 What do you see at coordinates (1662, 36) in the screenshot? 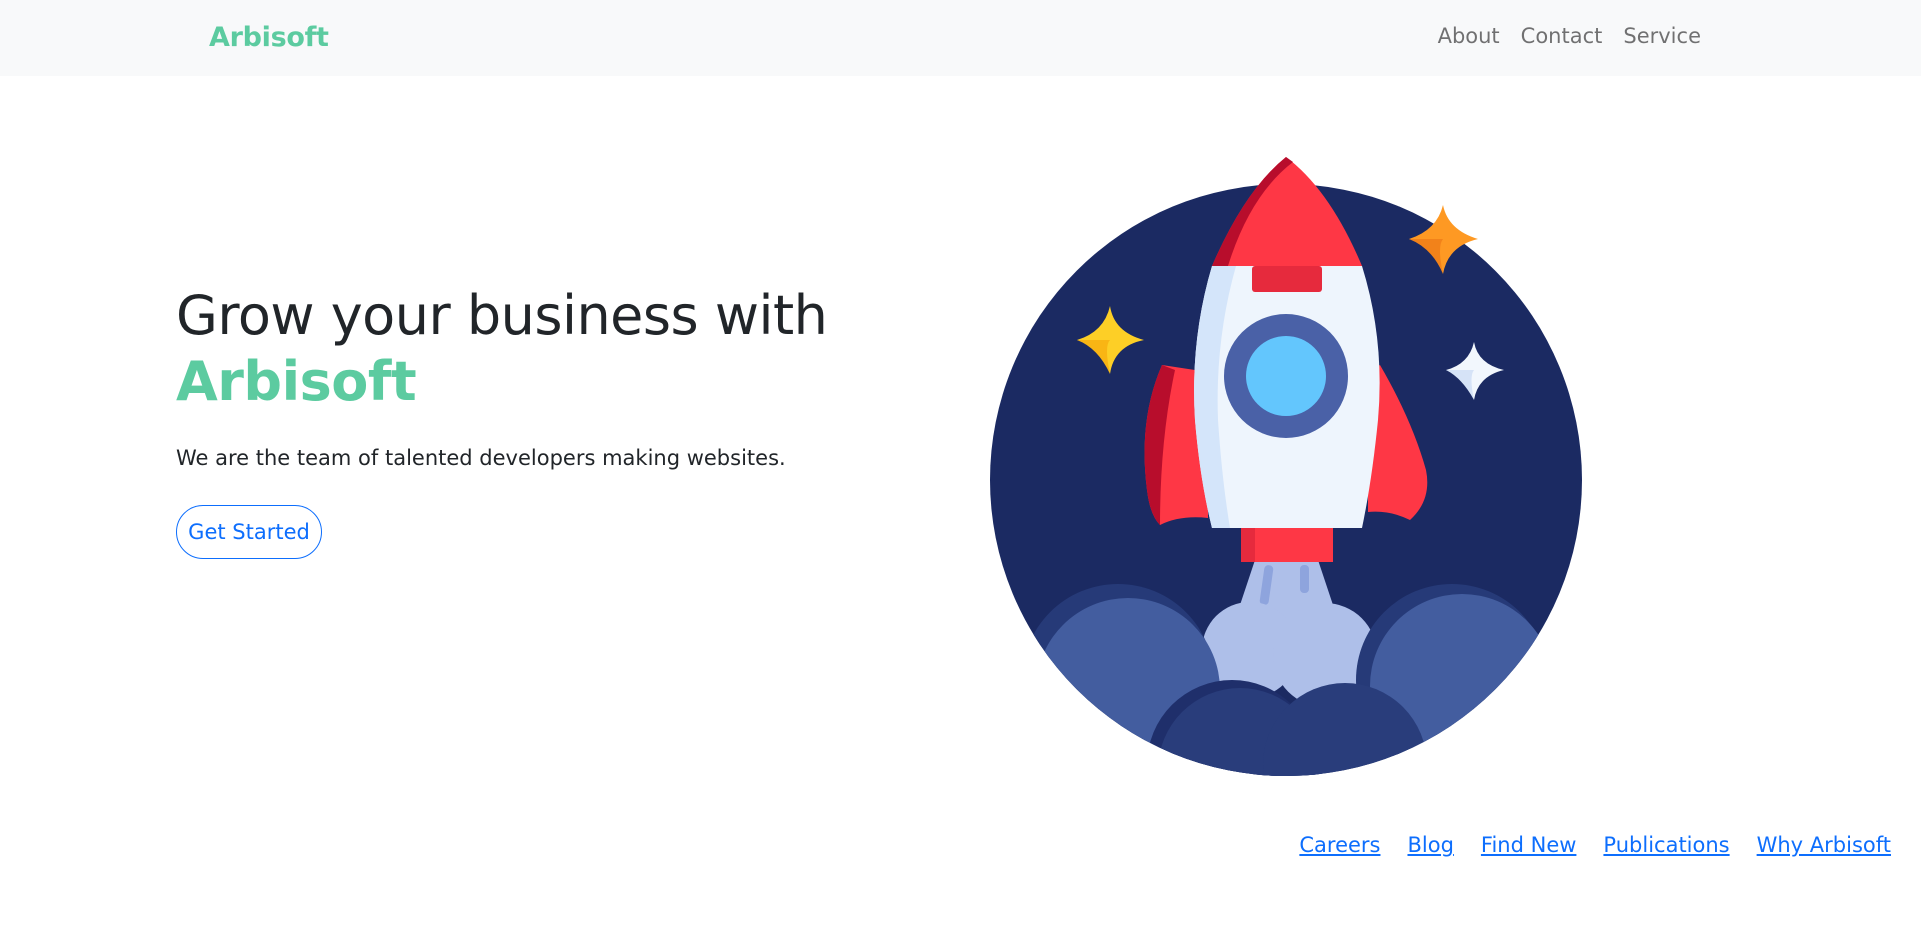
I see `nav-link-service: Service` at bounding box center [1662, 36].